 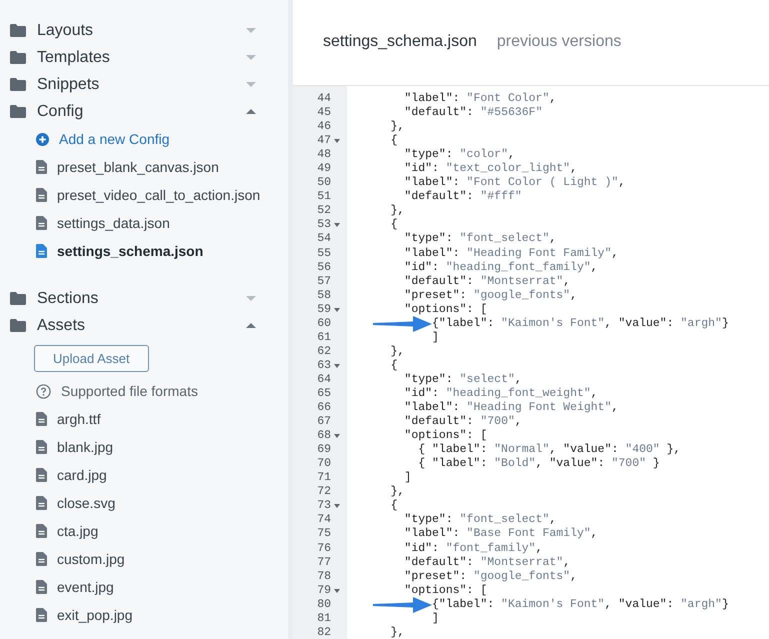 I want to click on folder-label: Snippets, so click(x=141, y=85).